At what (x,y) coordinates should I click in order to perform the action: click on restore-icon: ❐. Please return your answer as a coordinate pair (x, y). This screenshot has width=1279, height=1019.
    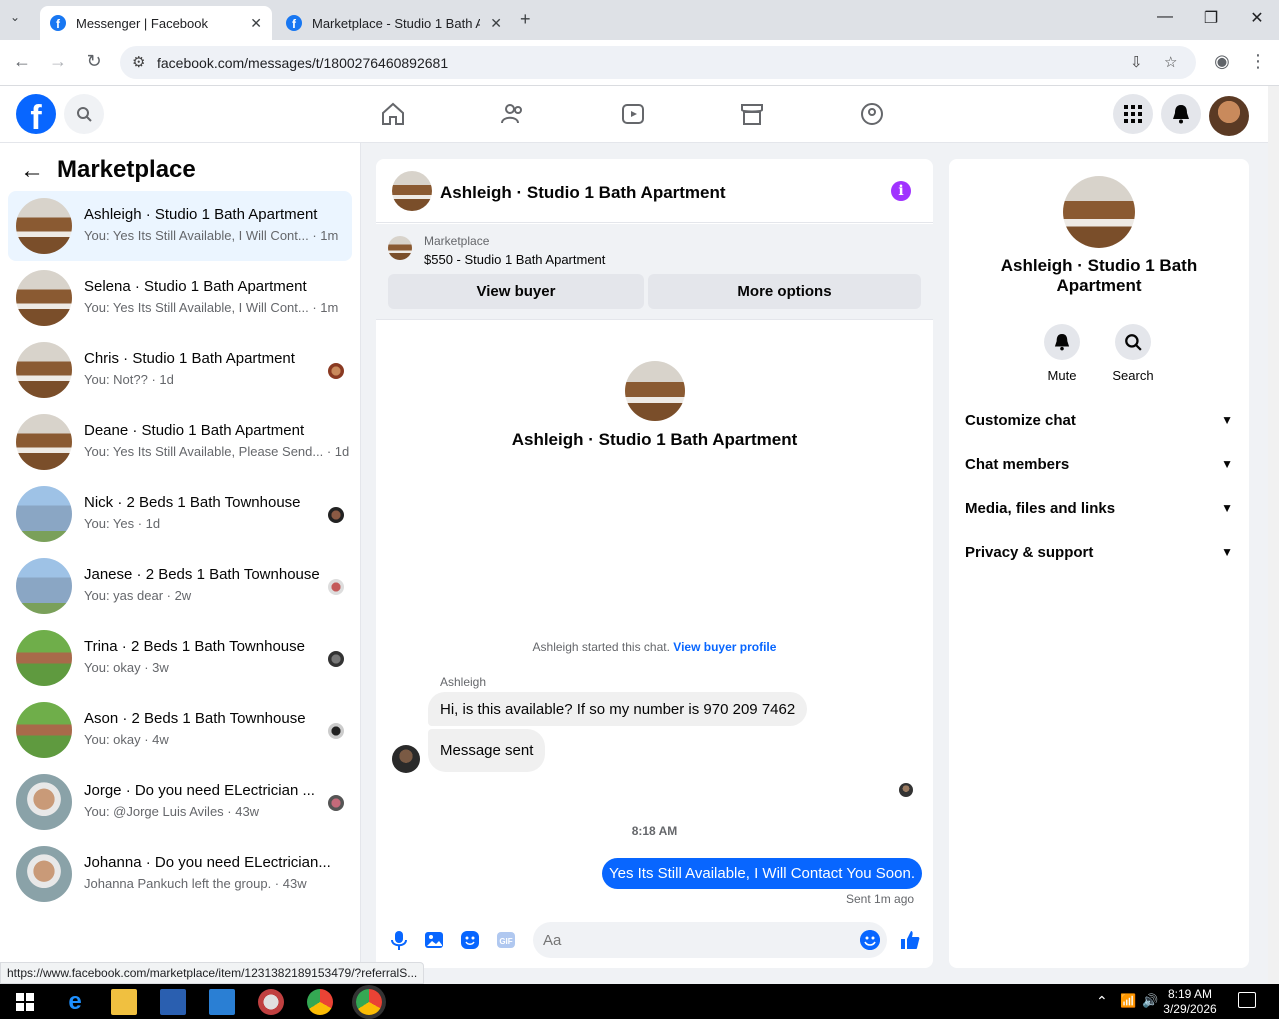
    Looking at the image, I should click on (1211, 18).